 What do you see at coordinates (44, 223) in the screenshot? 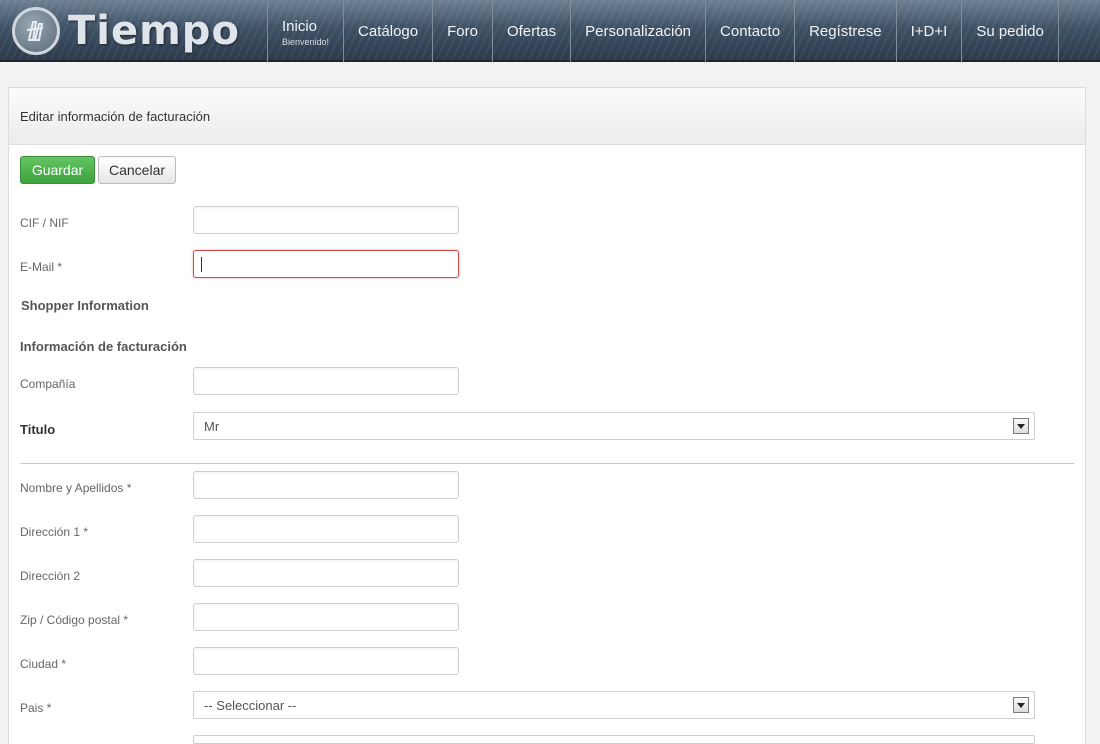
I see `cif-label: CIF / NIF` at bounding box center [44, 223].